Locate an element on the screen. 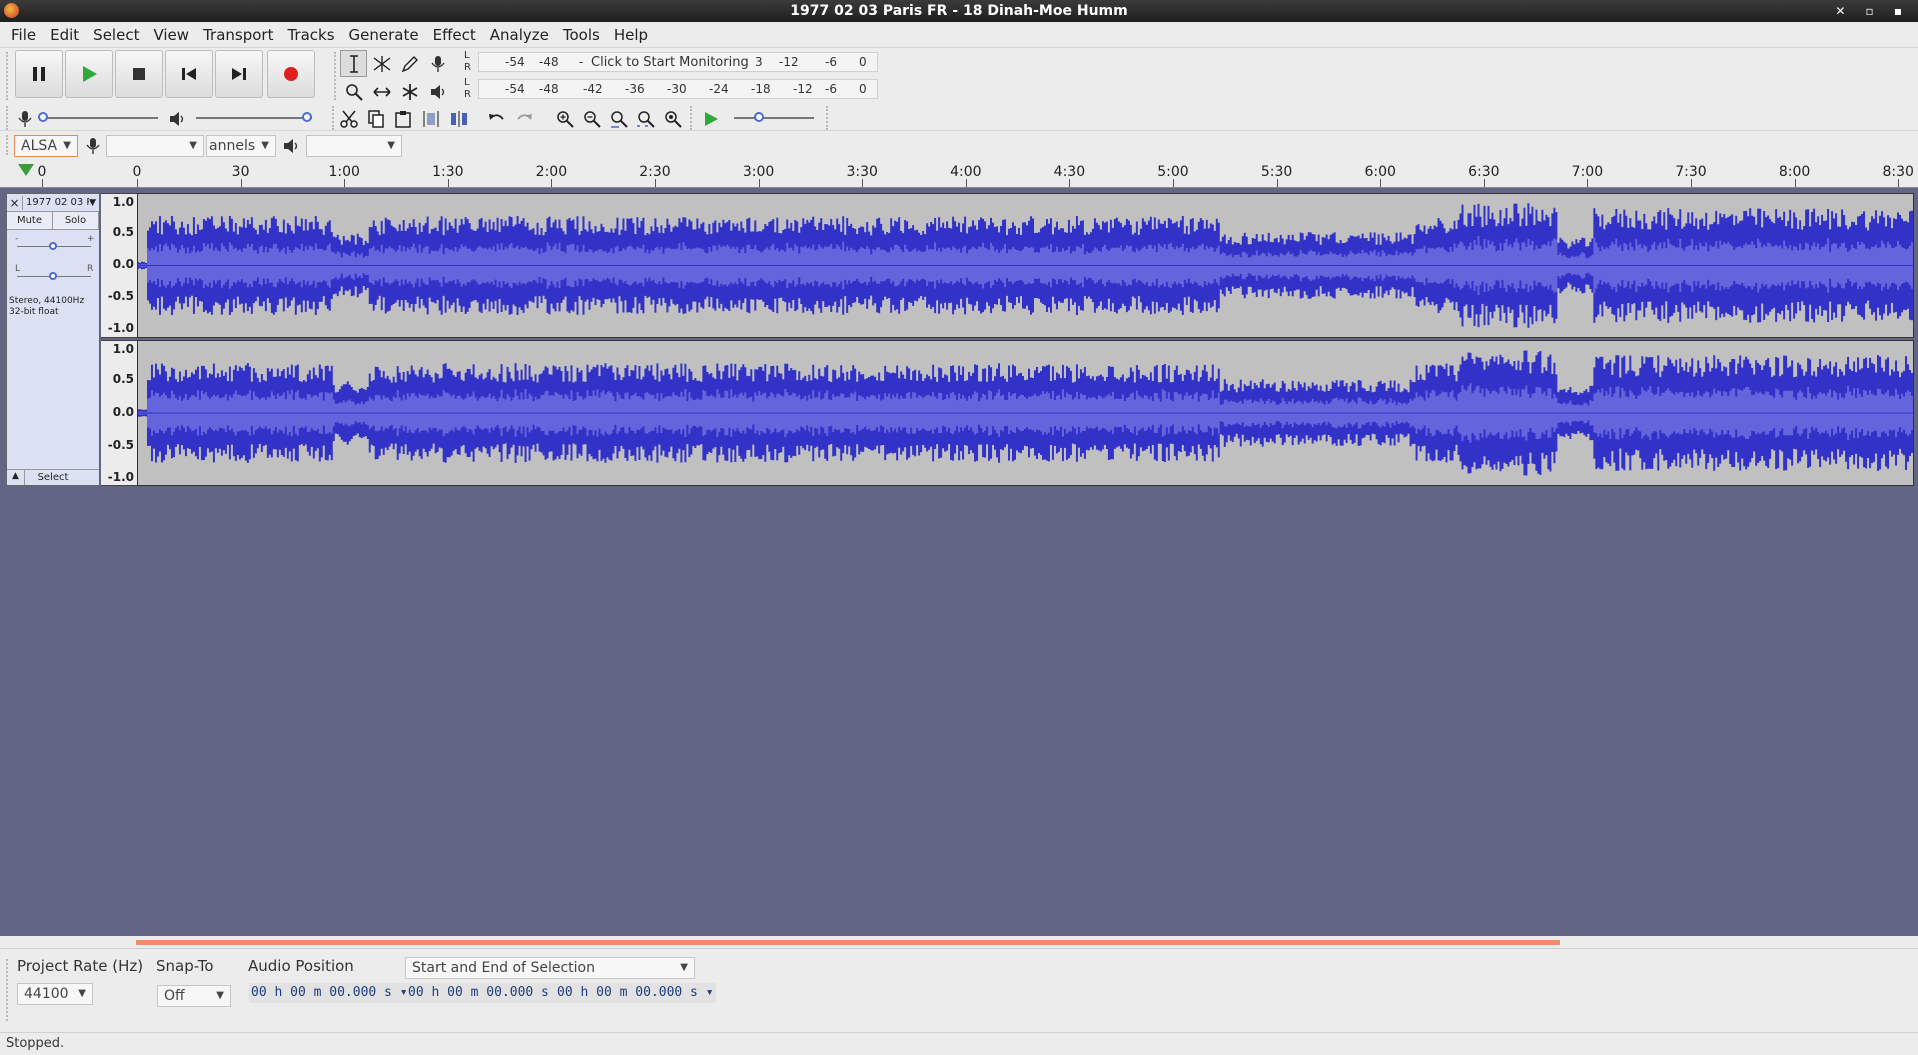 The image size is (1918, 1055). project-rate-select: 44100 ▼ is located at coordinates (55, 994).